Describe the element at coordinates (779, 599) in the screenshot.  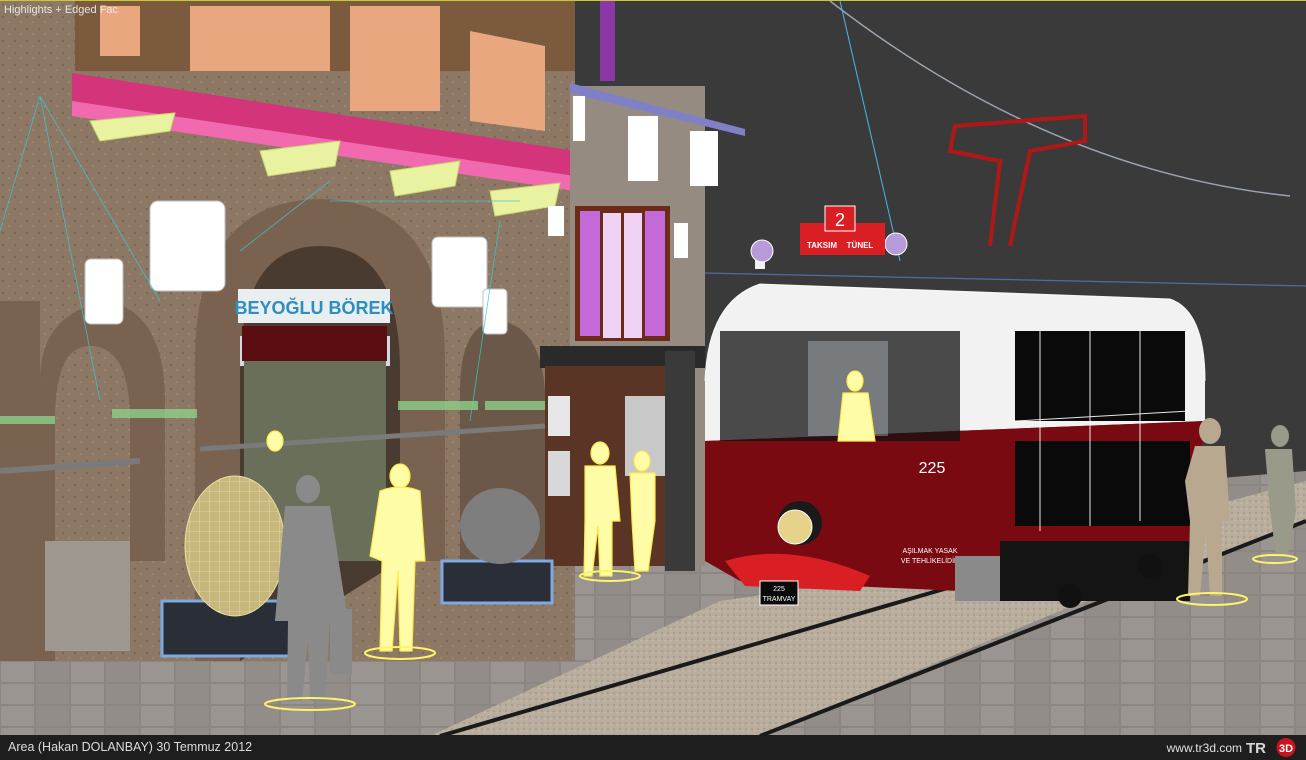
I see `svg-text: TRAMVAY` at that location.